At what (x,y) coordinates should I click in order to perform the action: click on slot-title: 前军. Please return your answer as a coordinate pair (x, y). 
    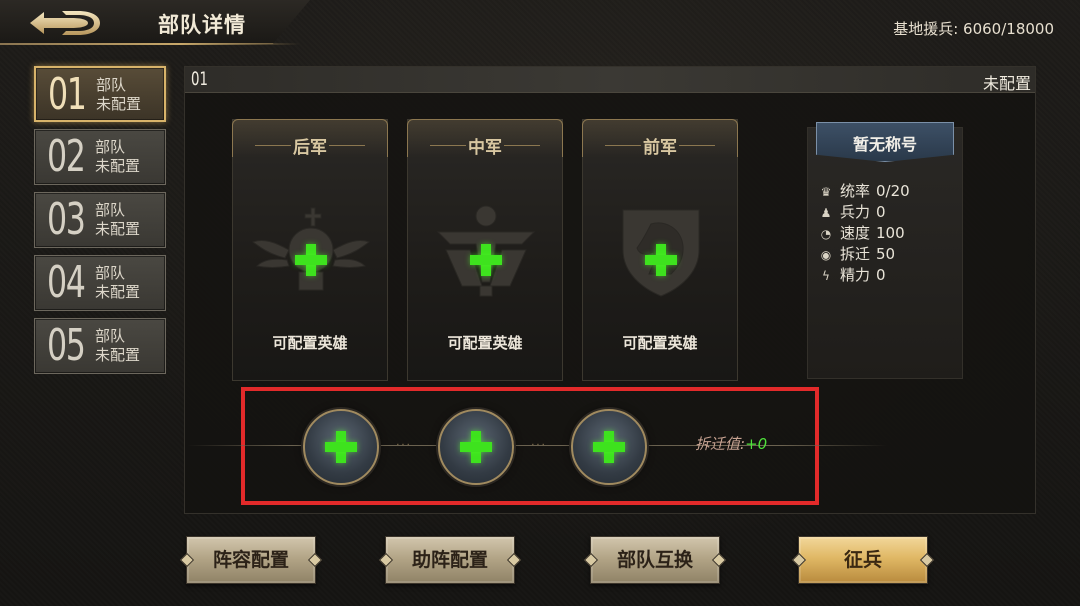
    Looking at the image, I should click on (660, 148).